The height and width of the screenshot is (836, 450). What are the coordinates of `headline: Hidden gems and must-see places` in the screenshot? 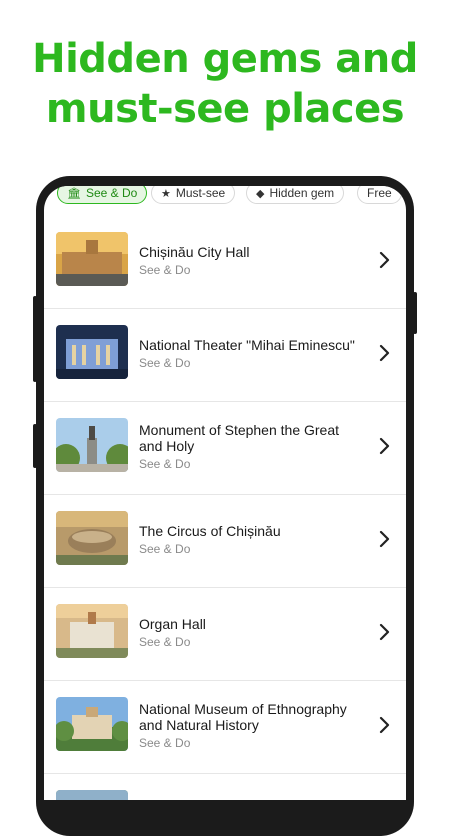 It's located at (225, 84).